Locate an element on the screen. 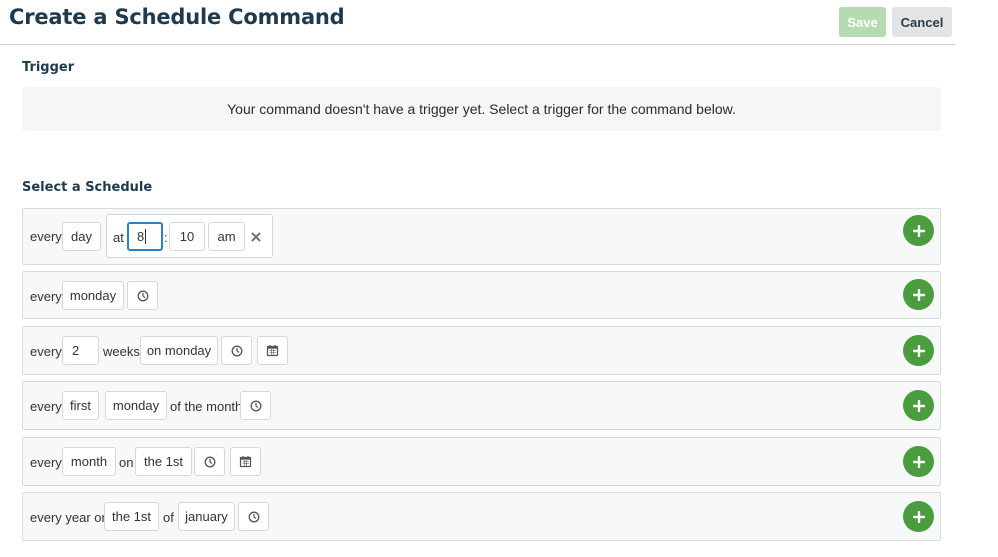 The image size is (998, 557). weeks-label: weeks is located at coordinates (121, 351).